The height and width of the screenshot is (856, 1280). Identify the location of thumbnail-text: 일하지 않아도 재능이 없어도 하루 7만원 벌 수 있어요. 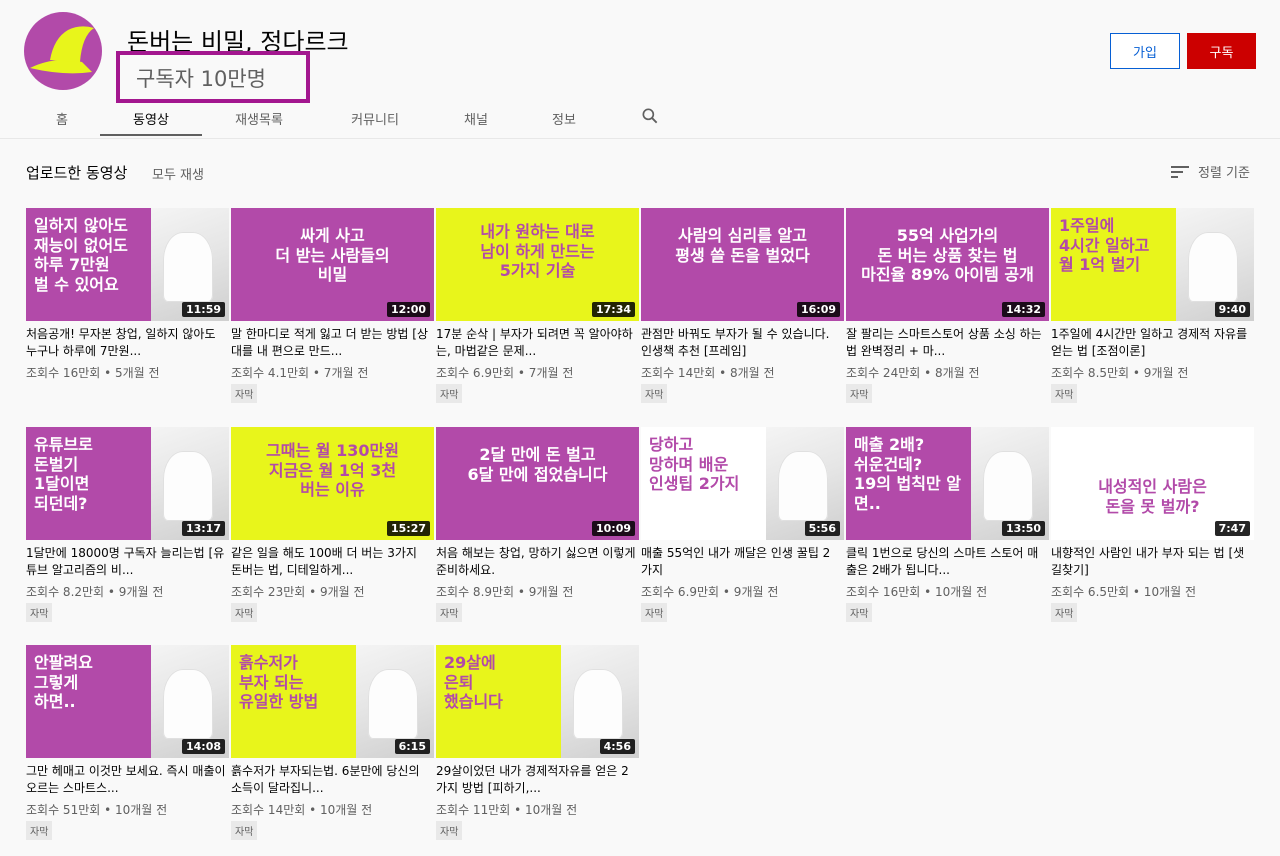
(81, 255).